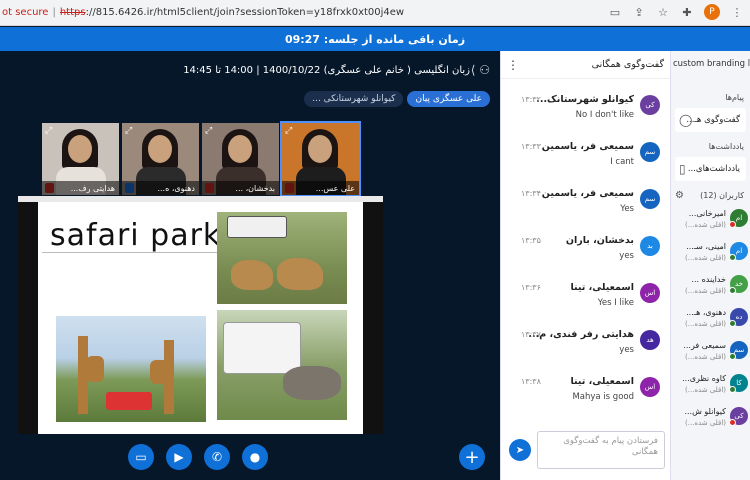  What do you see at coordinates (480, 70) in the screenshot?
I see `users-toggle-icon: ⟨ ⚇` at bounding box center [480, 70].